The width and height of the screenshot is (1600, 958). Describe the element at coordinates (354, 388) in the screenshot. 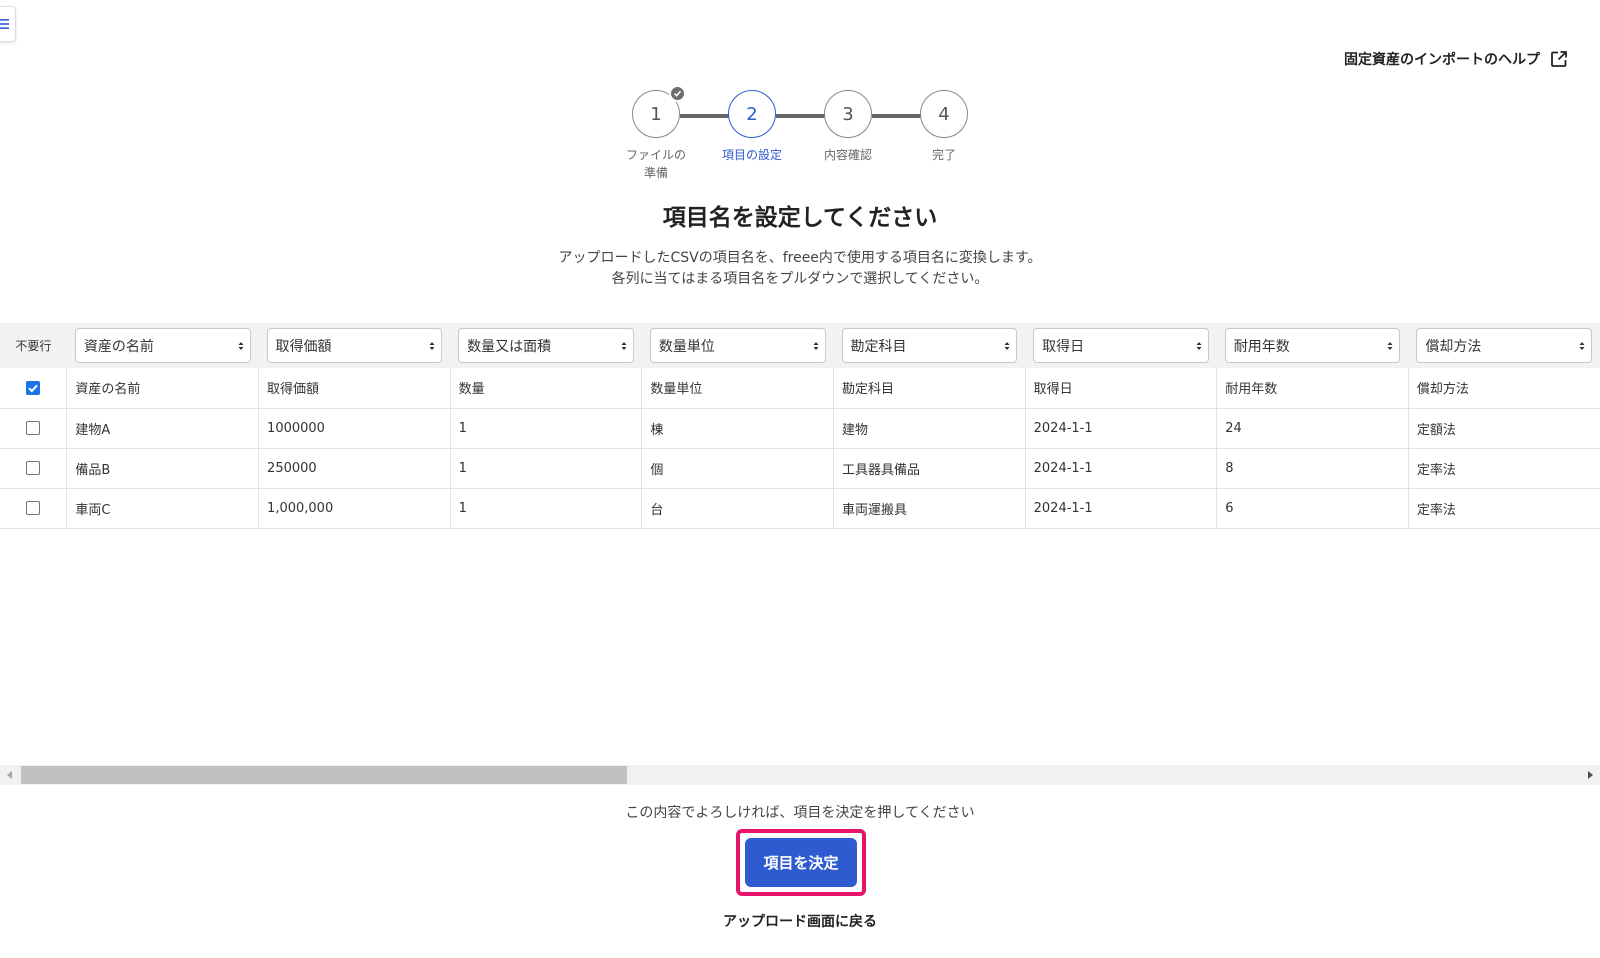

I see `table-cell: 取得価額` at that location.